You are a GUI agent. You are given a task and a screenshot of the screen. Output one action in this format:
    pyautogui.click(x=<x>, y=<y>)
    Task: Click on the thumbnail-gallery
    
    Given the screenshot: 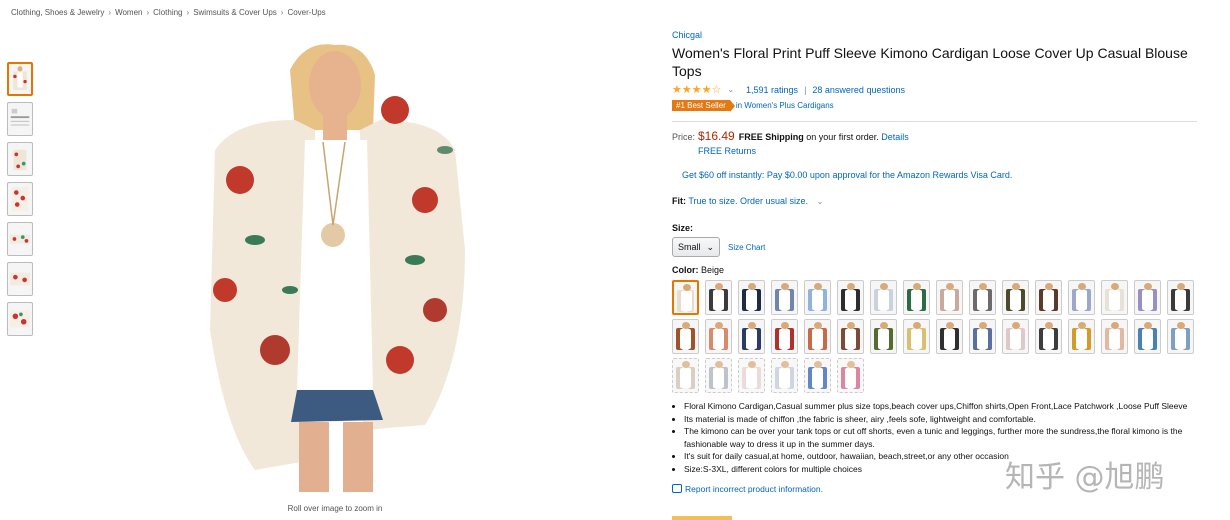 What is the action you would take?
    pyautogui.click(x=21, y=202)
    